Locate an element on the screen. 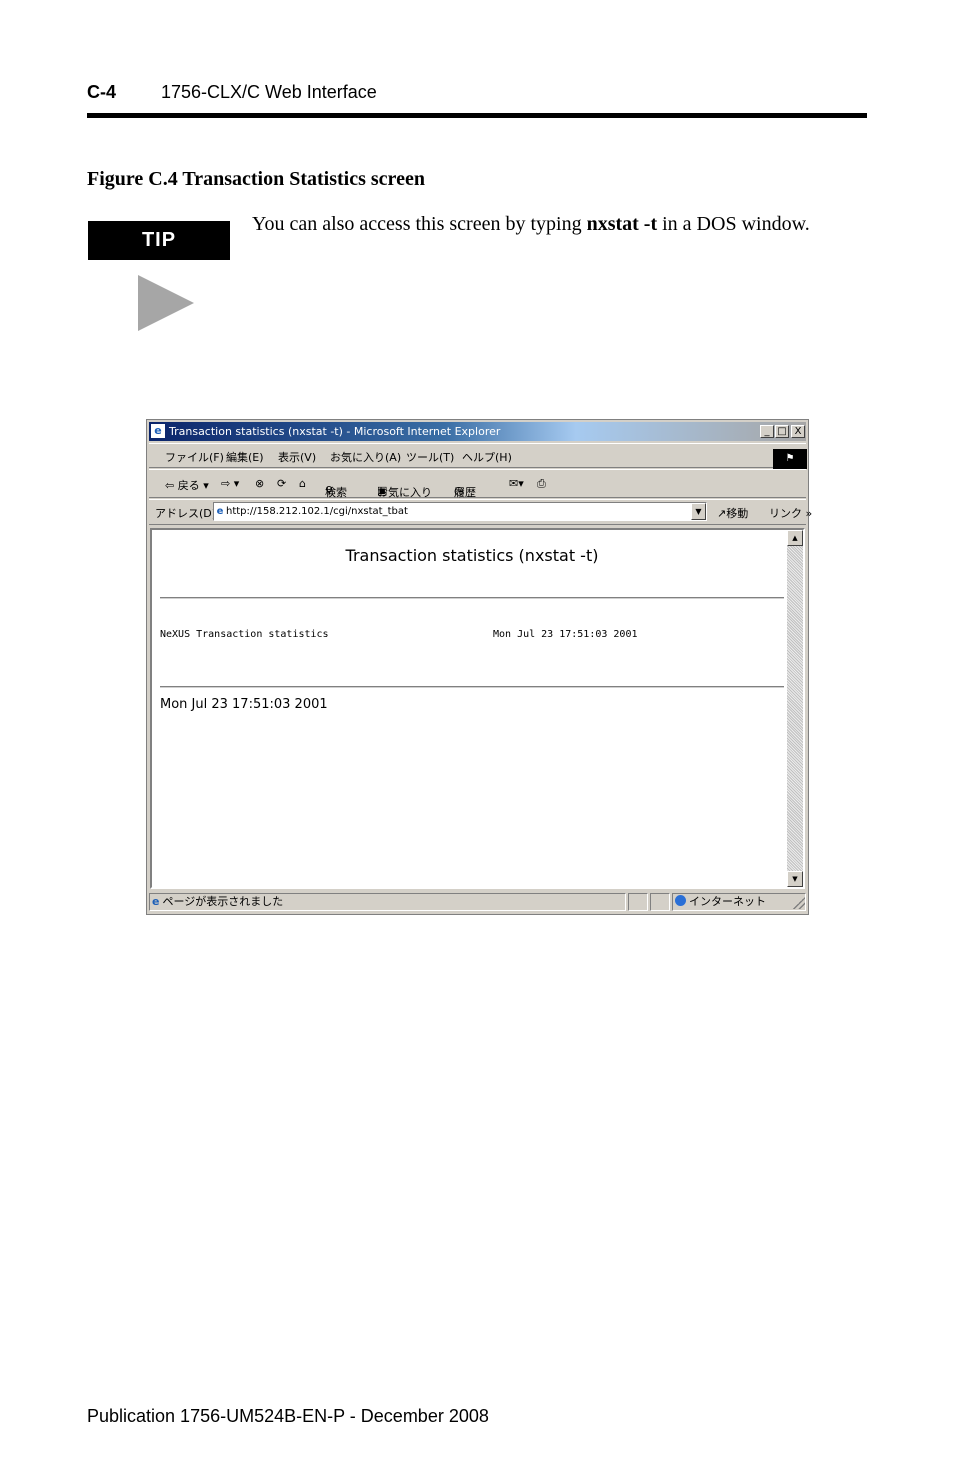 This screenshot has width=954, height=1475. minimize-button: _ is located at coordinates (767, 431).